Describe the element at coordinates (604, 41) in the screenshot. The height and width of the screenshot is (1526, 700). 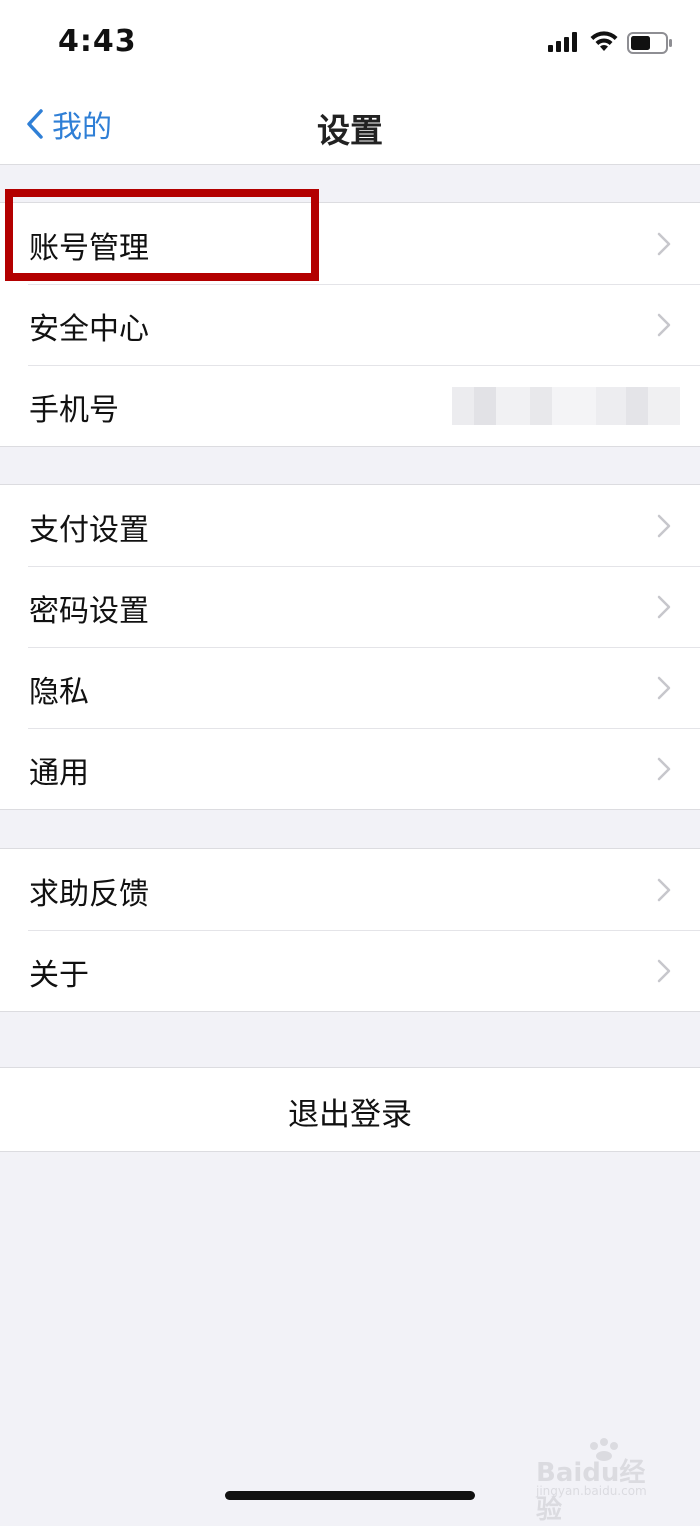
I see `wifi-icon` at that location.